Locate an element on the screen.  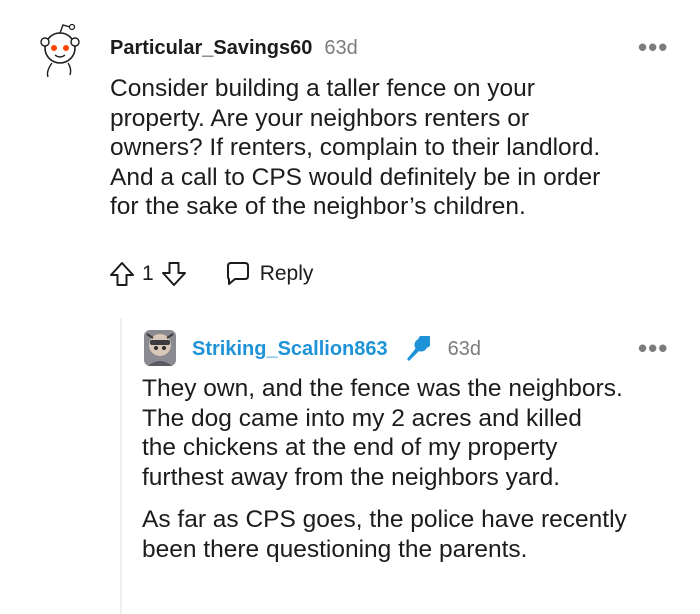
comment-header: Particular_Savings60 63d is located at coordinates (234, 48).